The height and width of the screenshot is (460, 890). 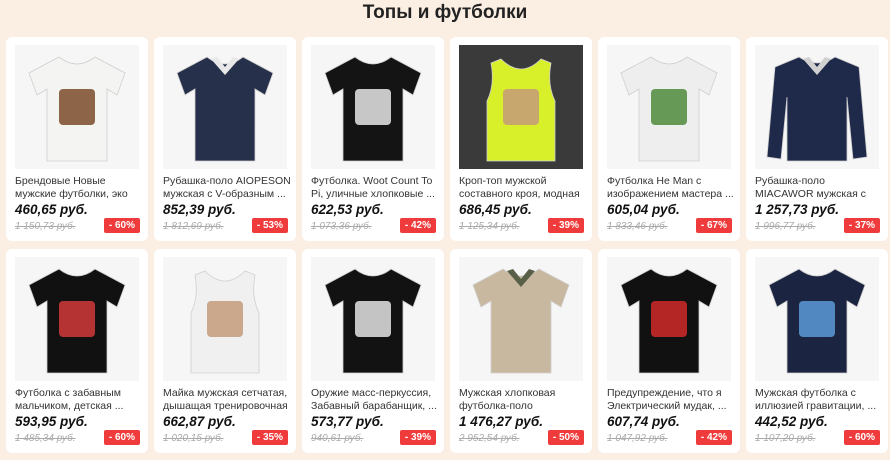 I want to click on product-price: 1 257,73 руб., so click(x=797, y=209).